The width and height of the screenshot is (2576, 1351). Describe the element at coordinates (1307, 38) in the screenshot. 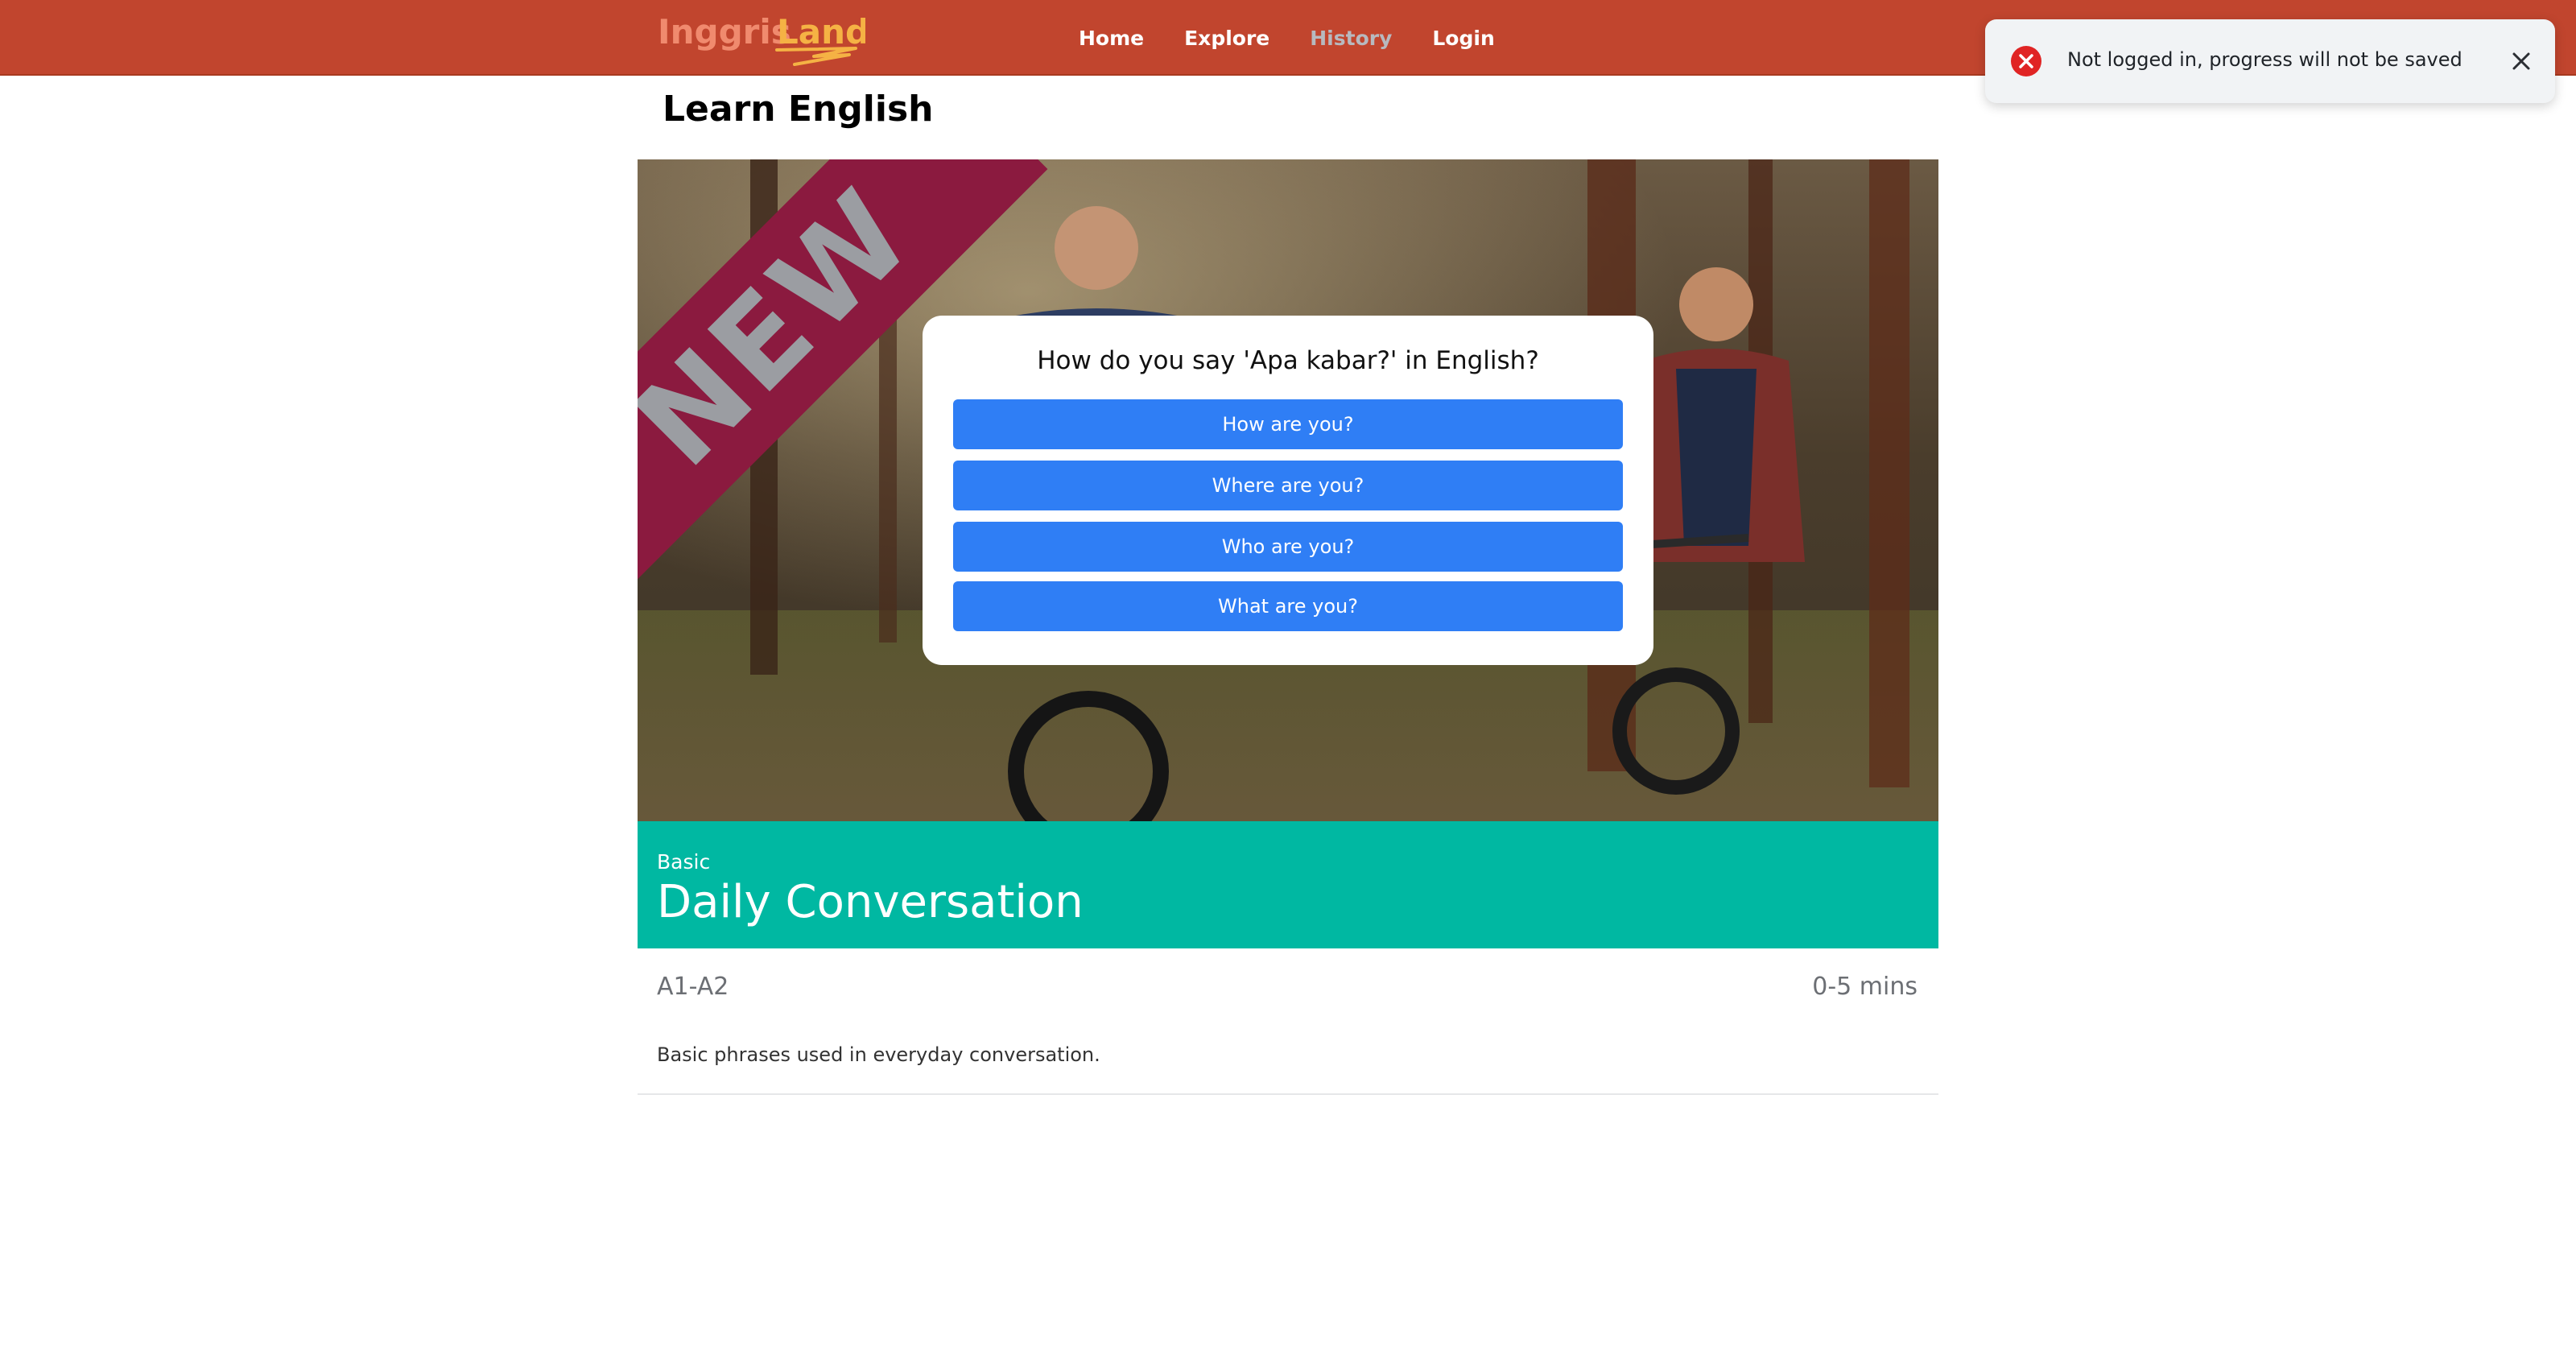

I see `main-nav: Home Explore History Login` at that location.